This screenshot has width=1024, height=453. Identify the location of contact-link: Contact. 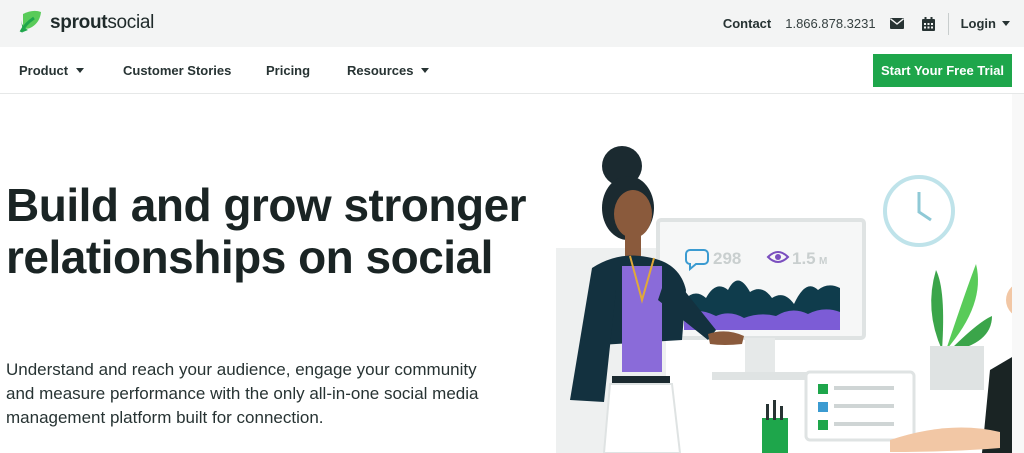
(747, 23).